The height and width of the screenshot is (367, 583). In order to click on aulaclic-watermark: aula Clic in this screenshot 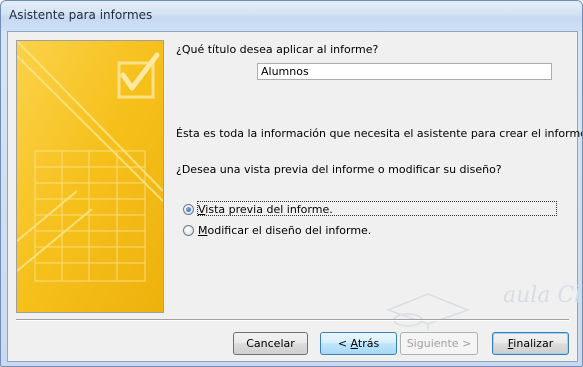, I will do `click(481, 306)`.